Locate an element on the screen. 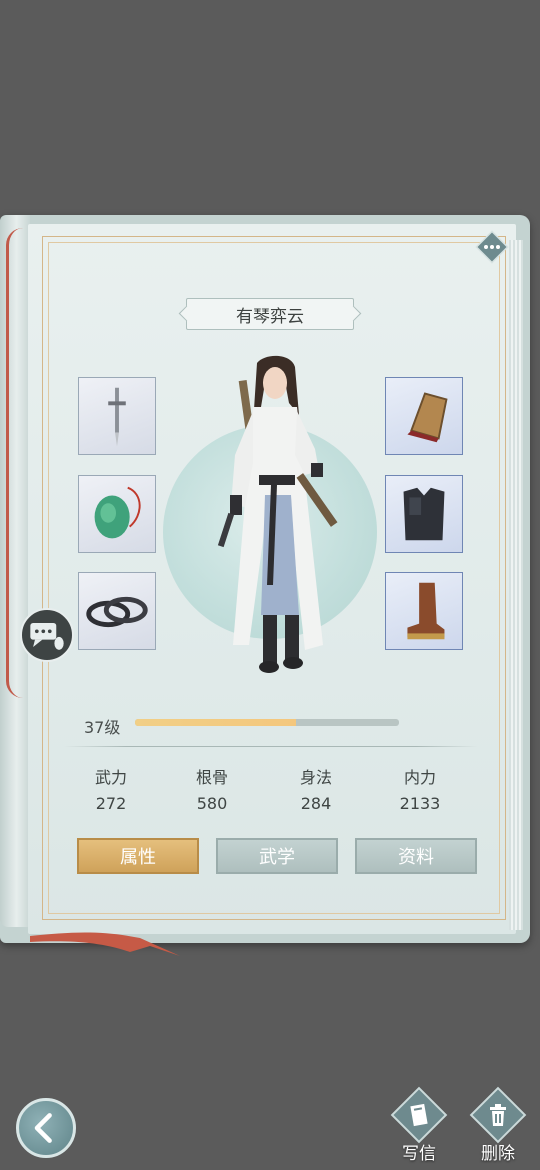  level-progress-bar is located at coordinates (267, 722).